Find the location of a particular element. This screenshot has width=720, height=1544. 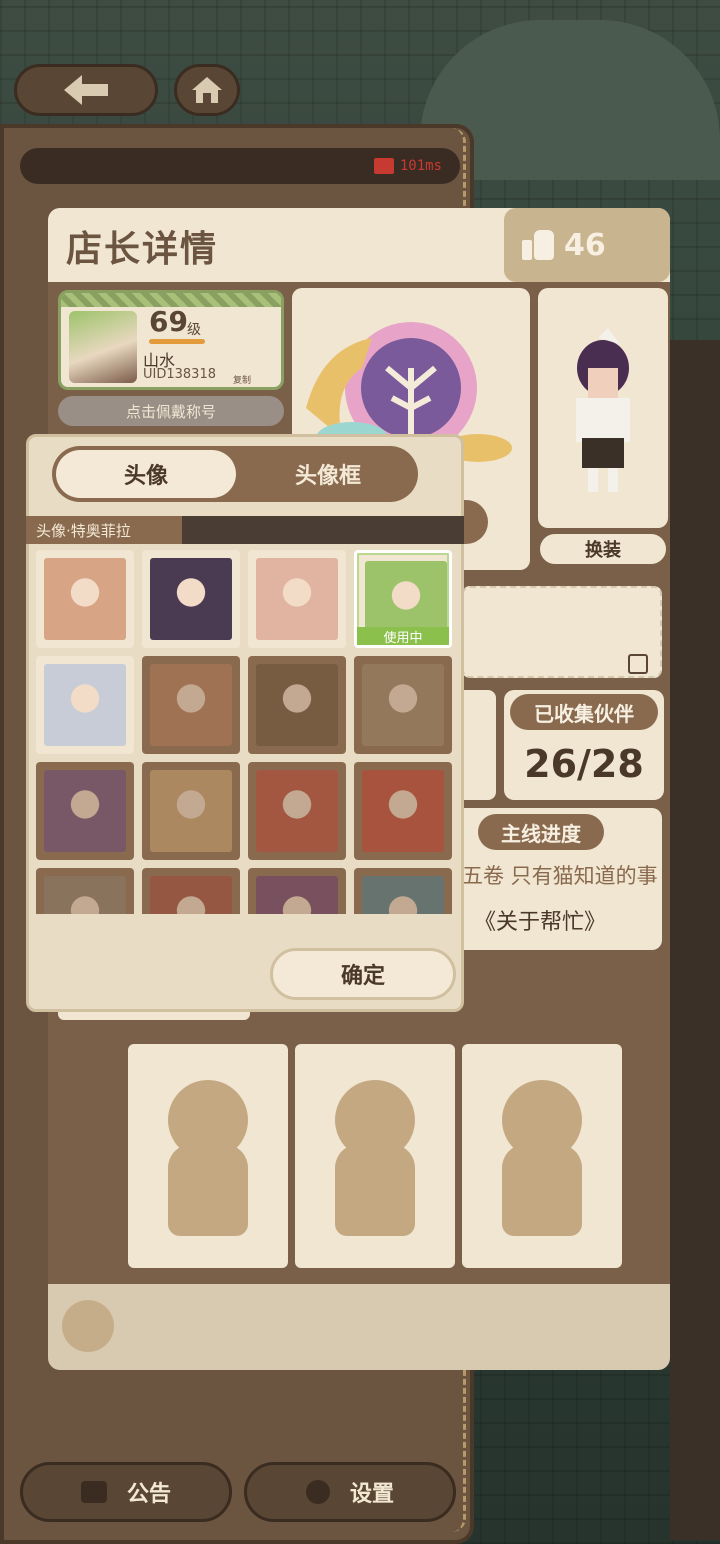

arrow-left-icon is located at coordinates (86, 90).